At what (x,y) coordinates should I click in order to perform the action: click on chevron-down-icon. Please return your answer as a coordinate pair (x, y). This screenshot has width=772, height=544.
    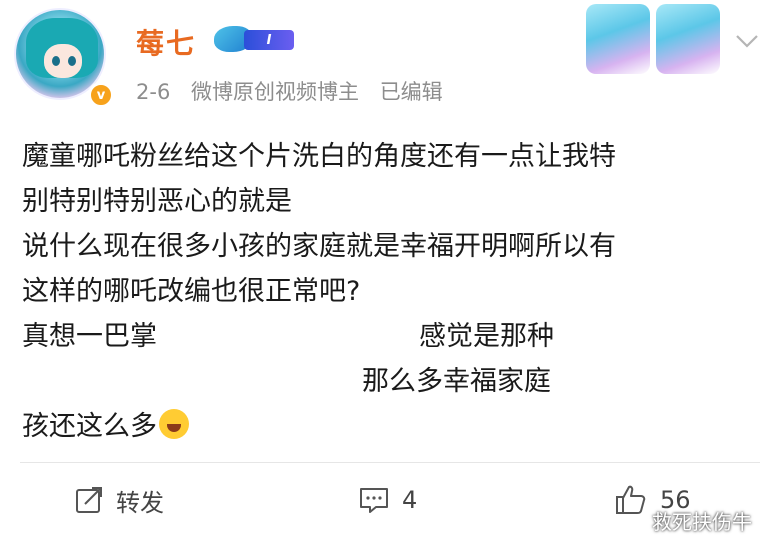
    Looking at the image, I should click on (747, 41).